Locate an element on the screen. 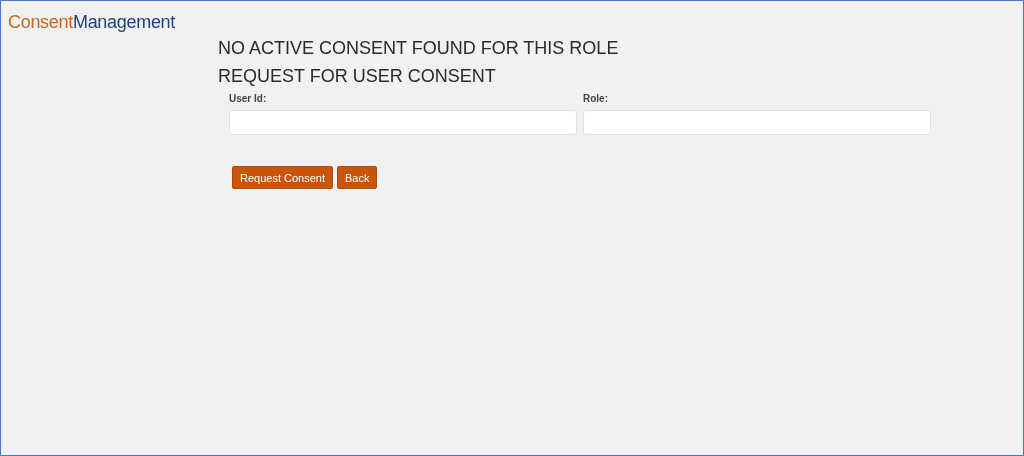 The height and width of the screenshot is (456, 1024). page-heading: REQUEST FOR USER CONSENT is located at coordinates (357, 76).